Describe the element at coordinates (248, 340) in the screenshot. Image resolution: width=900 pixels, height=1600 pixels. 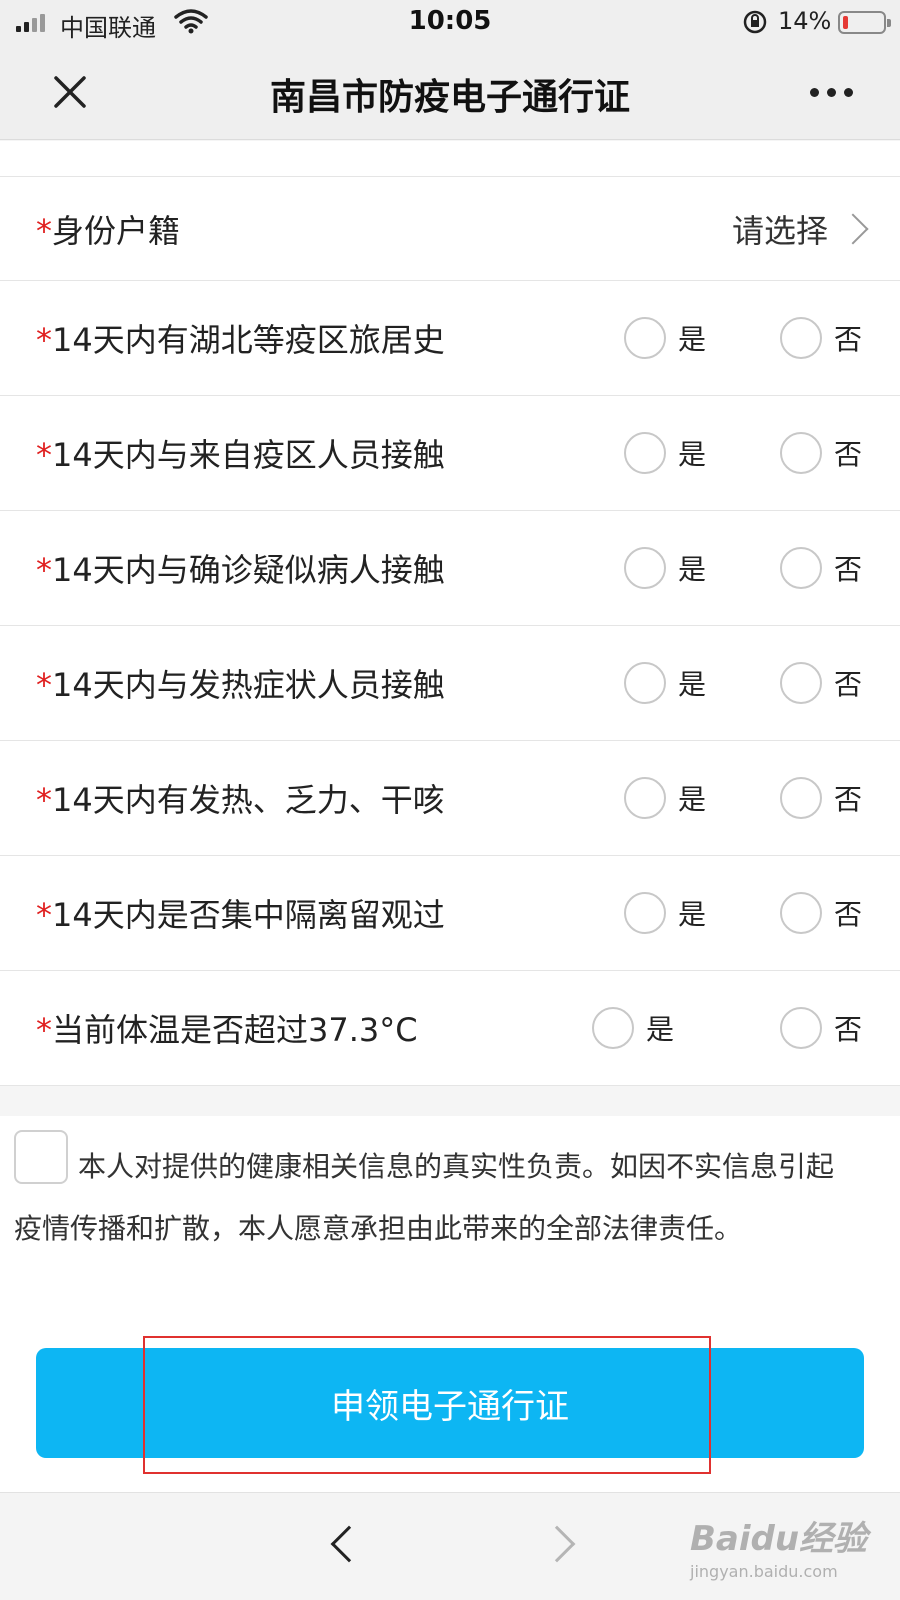
I see `question-label: 14天内有湖北等疫区旅居史` at that location.